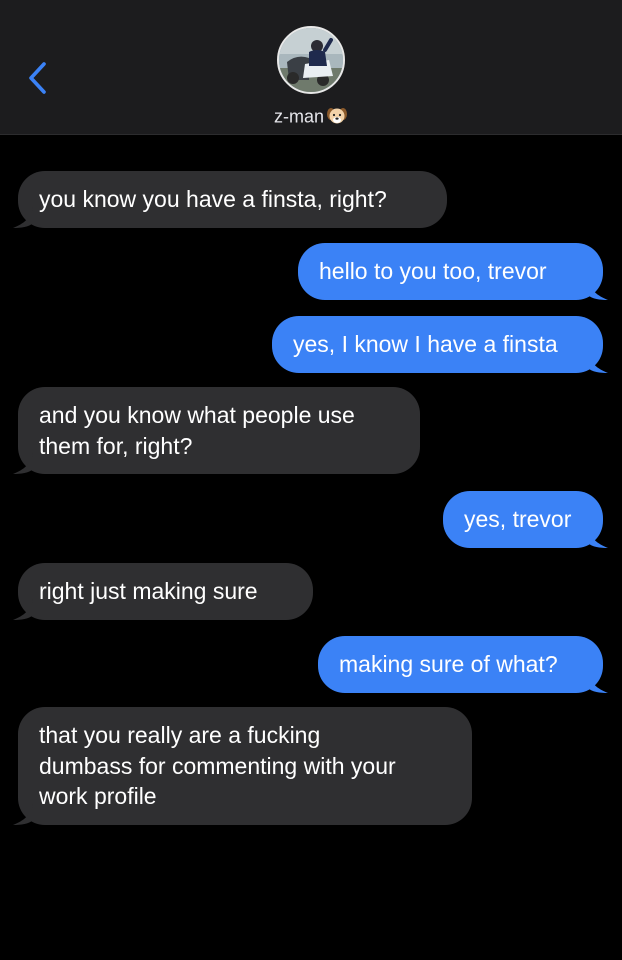  What do you see at coordinates (425, 344) in the screenshot?
I see `message-text-line: yes, I know I have a finsta` at bounding box center [425, 344].